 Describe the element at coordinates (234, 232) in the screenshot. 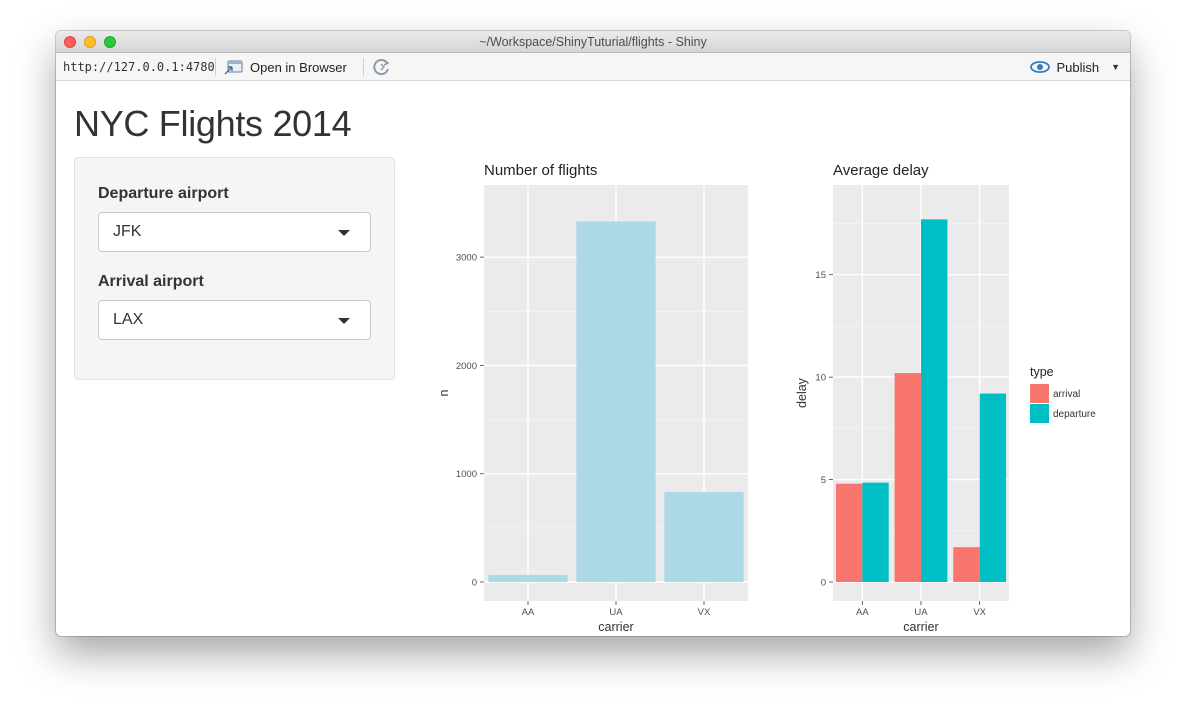

I see `departure-airport-select: JFK` at that location.